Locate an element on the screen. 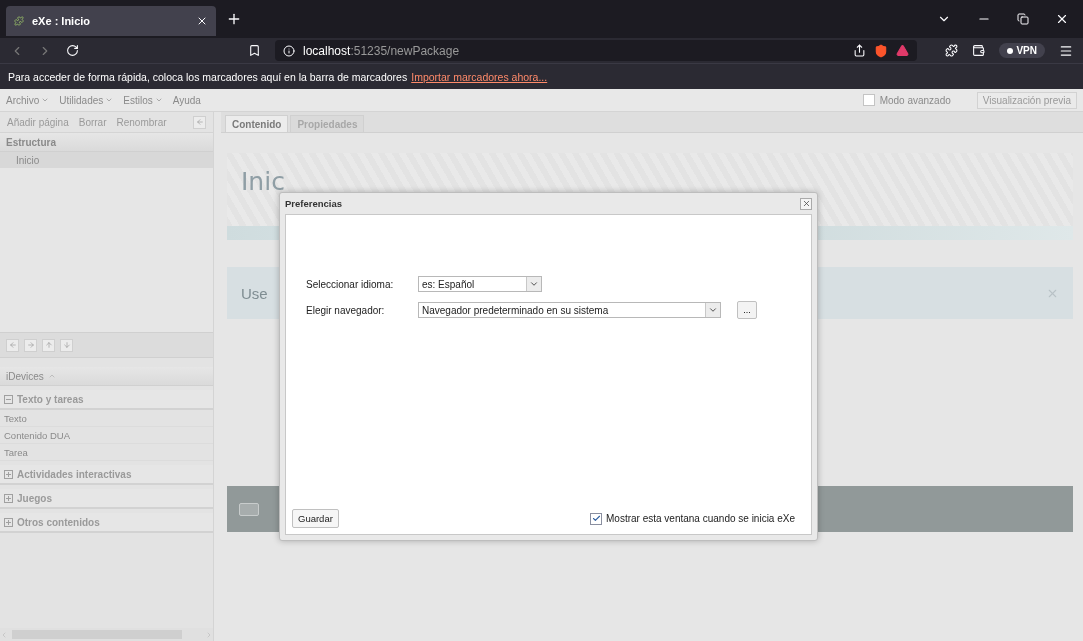 Image resolution: width=1083 pixels, height=641 pixels. toolbar-link: Borrar is located at coordinates (92, 122).